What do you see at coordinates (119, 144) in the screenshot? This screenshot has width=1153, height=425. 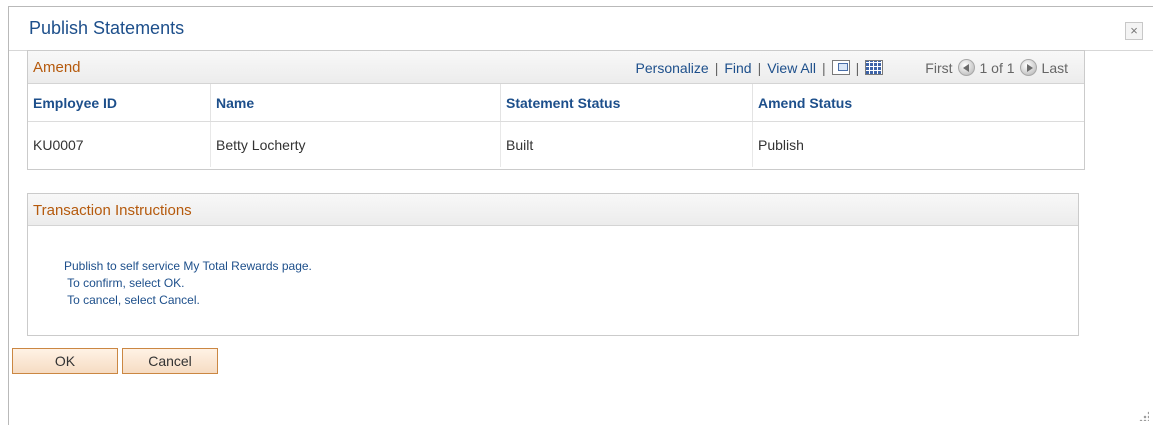 I see `cell-employee-id: KU0007` at bounding box center [119, 144].